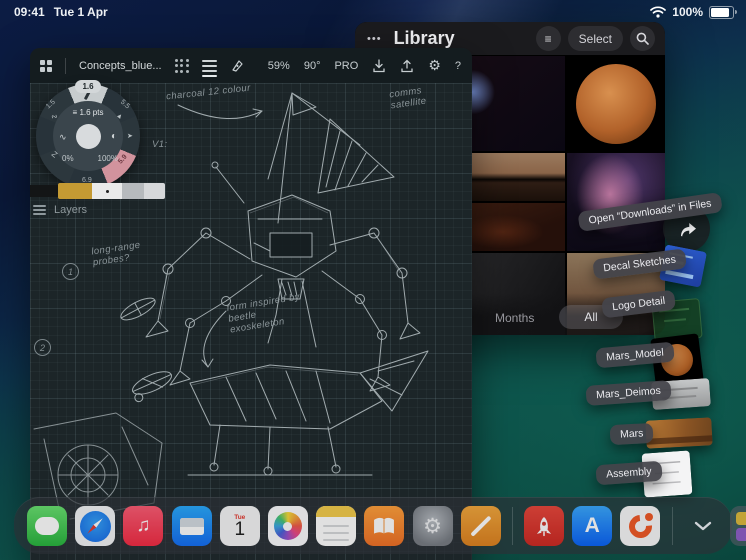 The height and width of the screenshot is (560, 746). Describe the element at coordinates (42, 347) in the screenshot. I see `annotation-number-2: 2` at that location.